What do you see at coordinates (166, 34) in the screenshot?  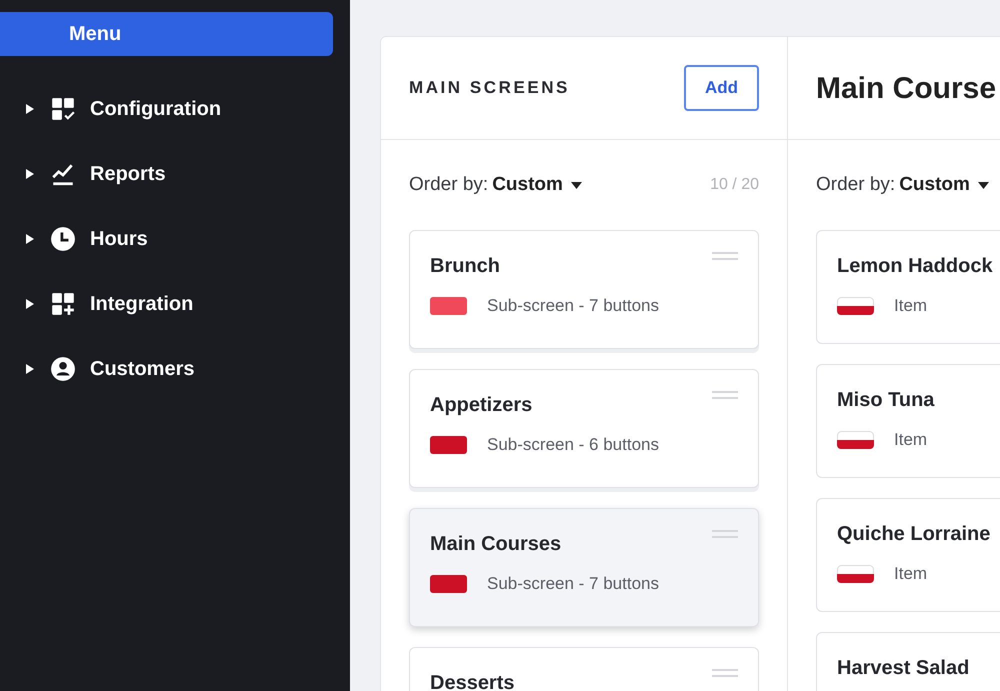 I see `menu-button: Menu` at bounding box center [166, 34].